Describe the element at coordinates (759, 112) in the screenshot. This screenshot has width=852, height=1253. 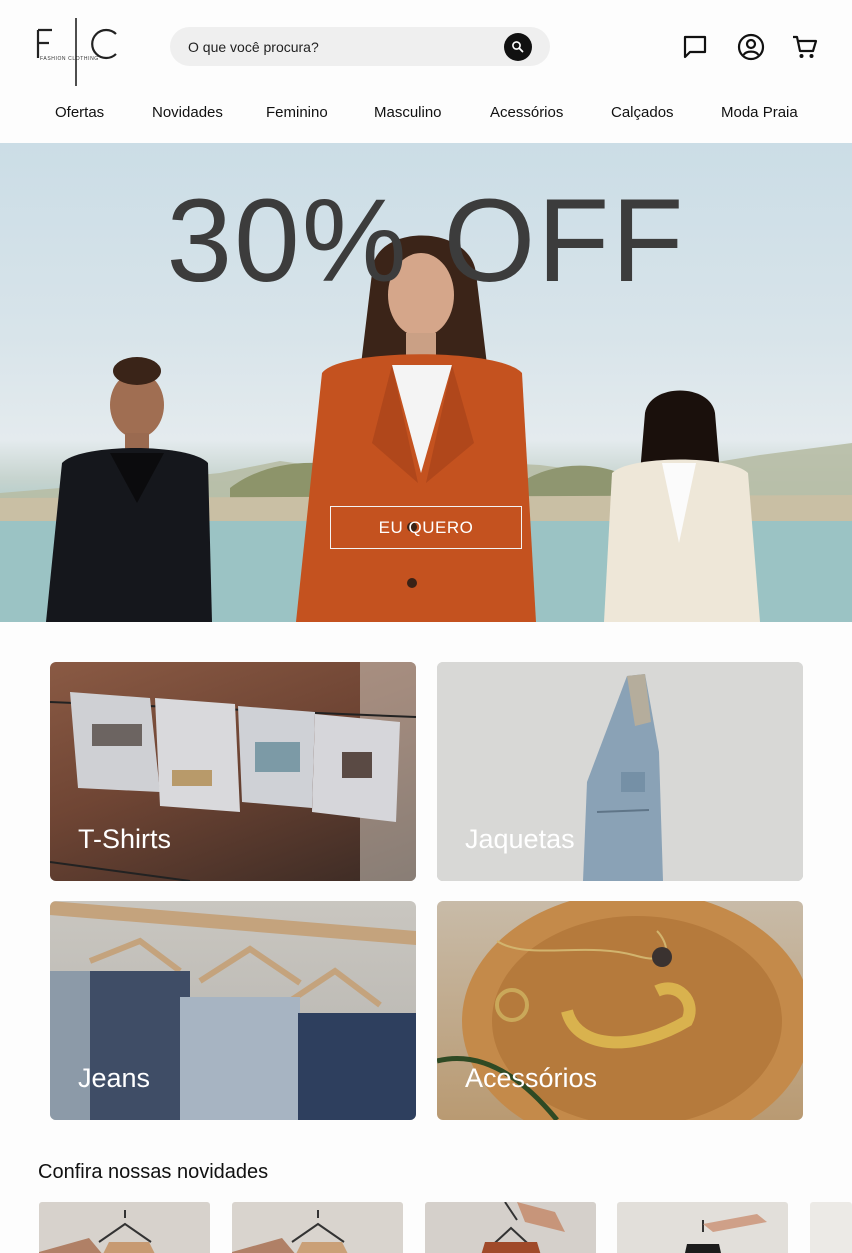
I see `nav-item-moda-praia: Moda Praia` at that location.